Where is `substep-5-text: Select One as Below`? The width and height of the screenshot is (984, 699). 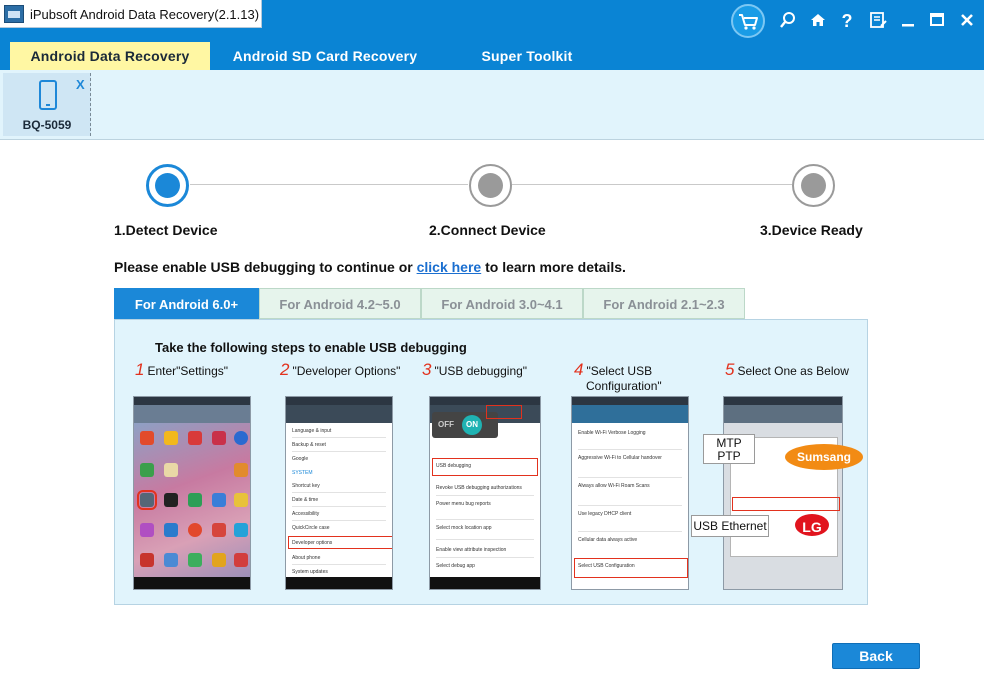
substep-5-text: Select One as Below is located at coordinates (793, 371).